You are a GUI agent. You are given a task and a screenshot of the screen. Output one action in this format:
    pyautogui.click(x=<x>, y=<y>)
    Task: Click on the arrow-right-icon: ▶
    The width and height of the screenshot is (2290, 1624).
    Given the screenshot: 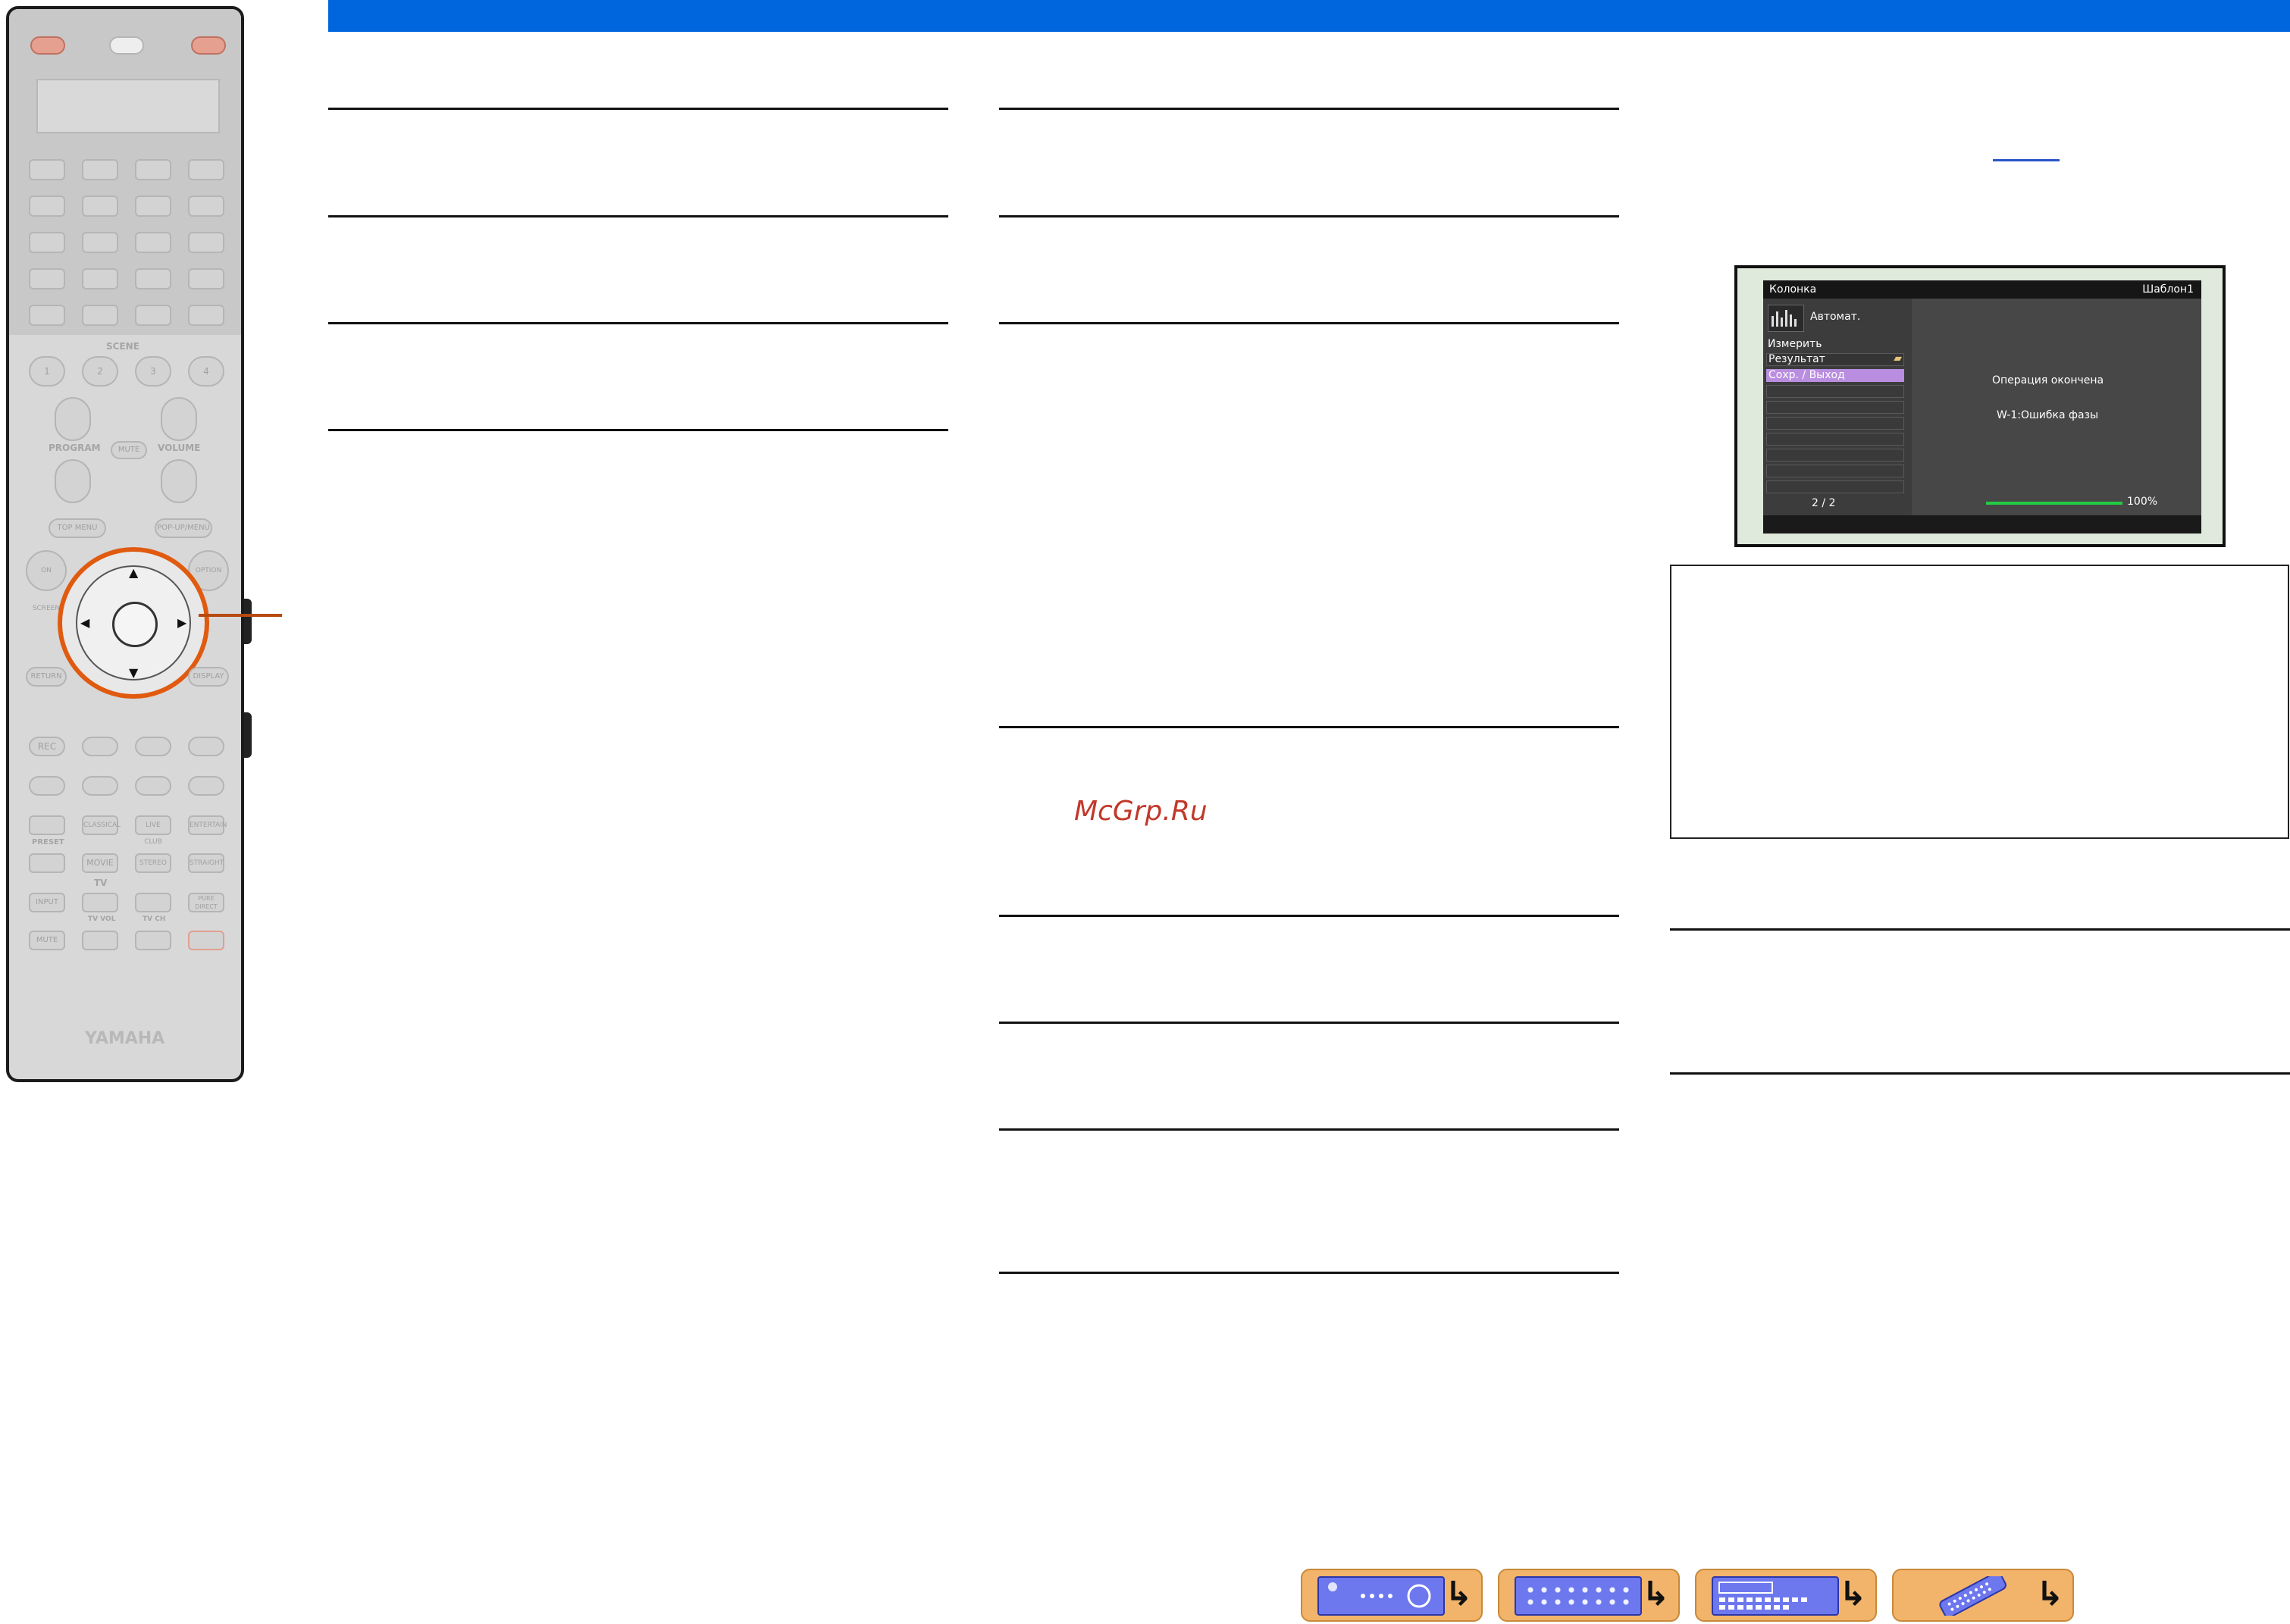 What is the action you would take?
    pyautogui.click(x=181, y=622)
    